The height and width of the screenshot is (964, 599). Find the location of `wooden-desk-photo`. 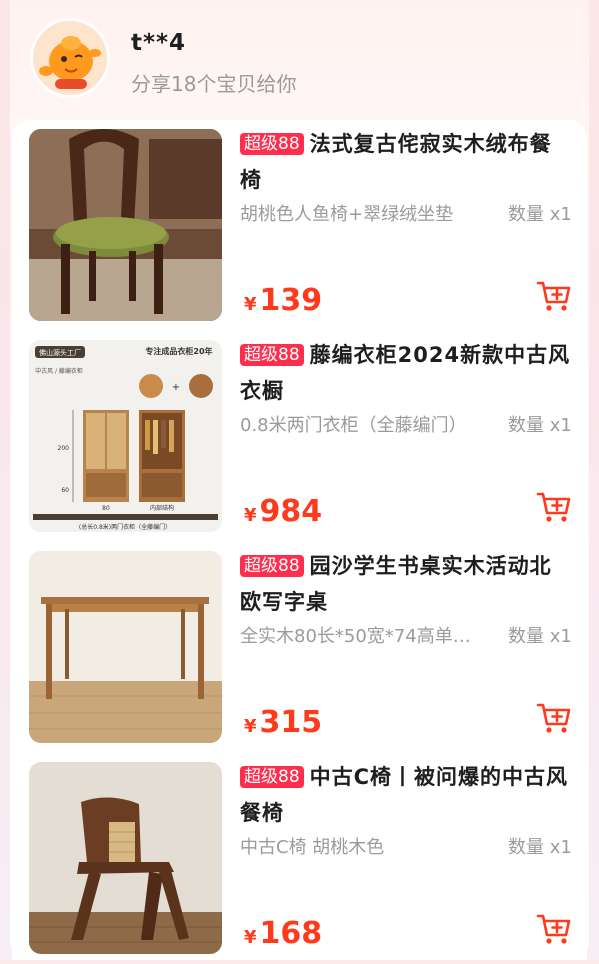

wooden-desk-photo is located at coordinates (125, 647).